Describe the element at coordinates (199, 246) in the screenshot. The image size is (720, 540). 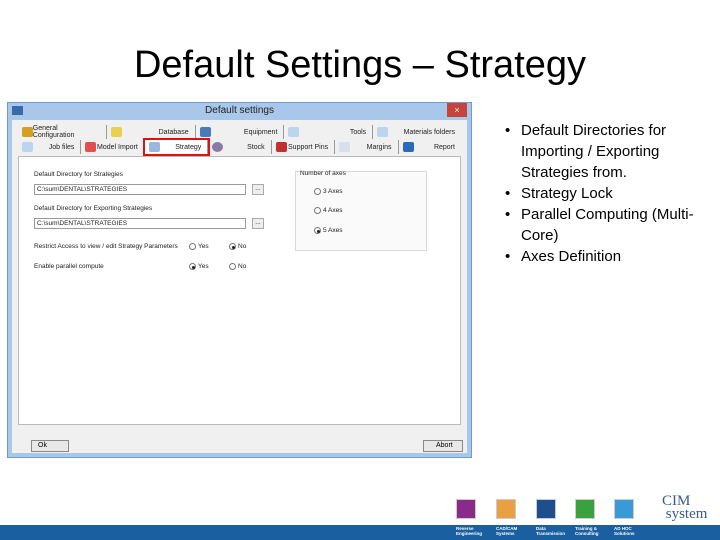
I see `restrict-yes-radio: Yes` at that location.